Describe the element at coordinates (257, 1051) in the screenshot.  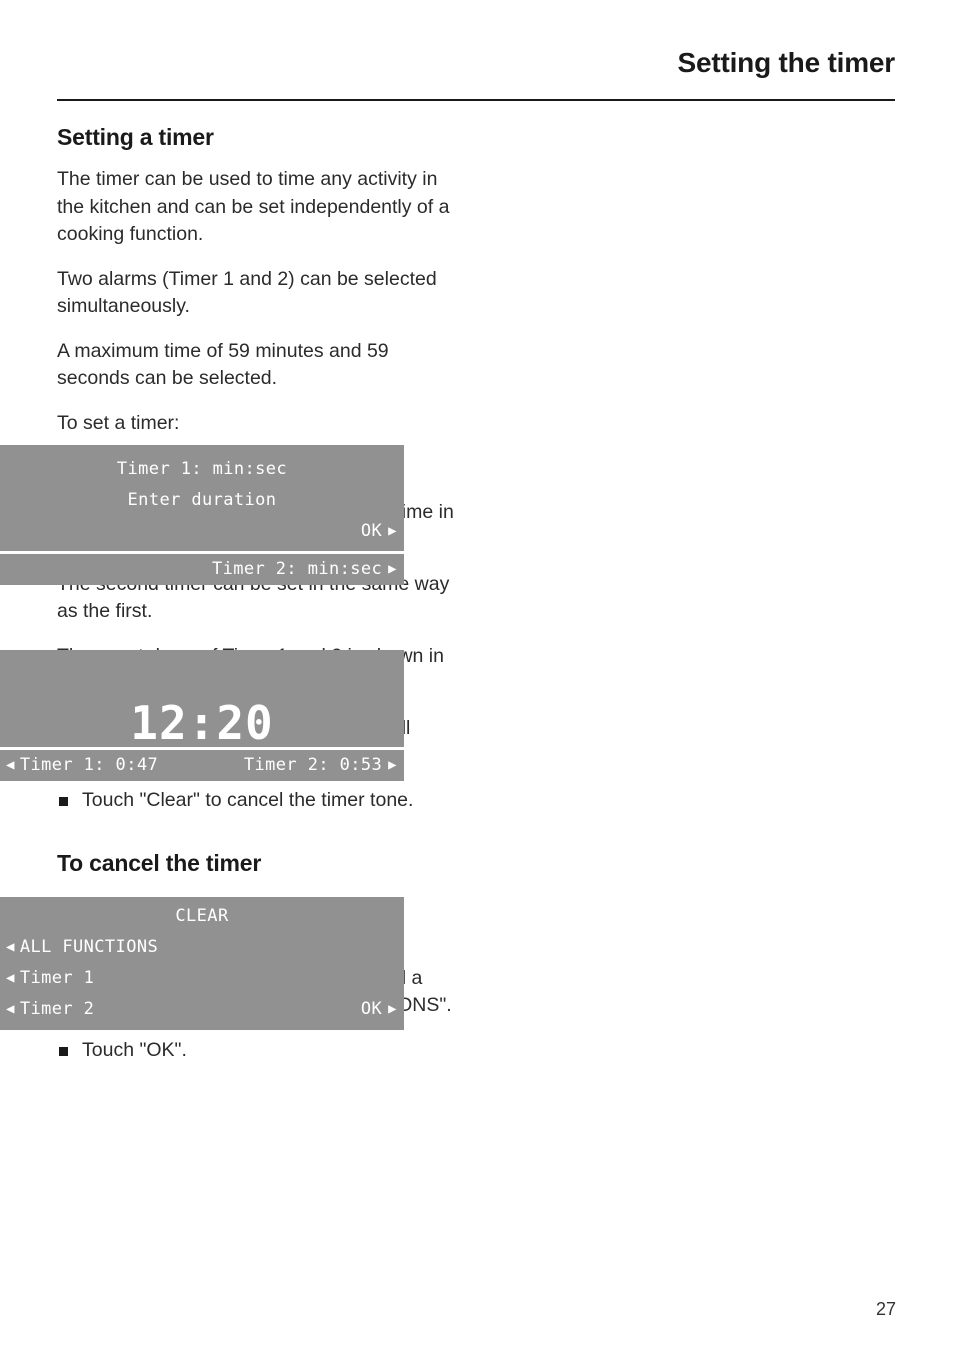
I see `list-item: Touch "OK".` at that location.